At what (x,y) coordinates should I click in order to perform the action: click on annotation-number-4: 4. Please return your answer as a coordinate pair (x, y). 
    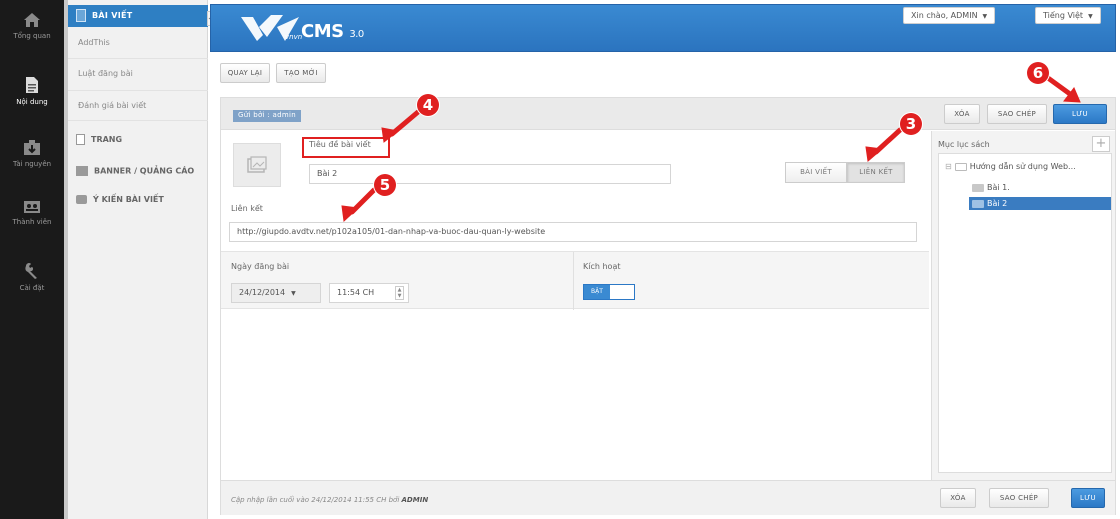
    Looking at the image, I should click on (428, 105).